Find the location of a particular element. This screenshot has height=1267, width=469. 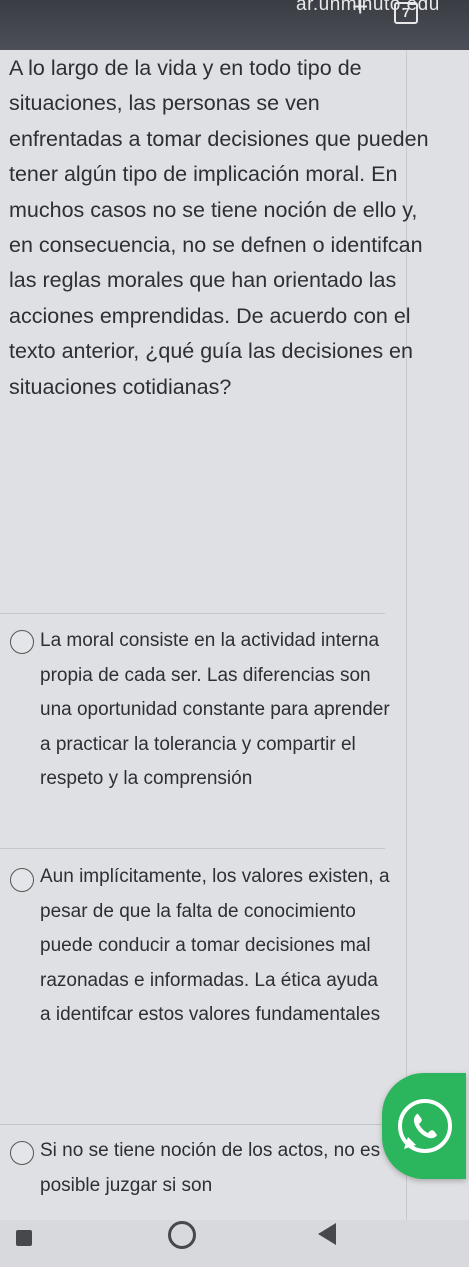

radio-button-b is located at coordinates (22, 880).